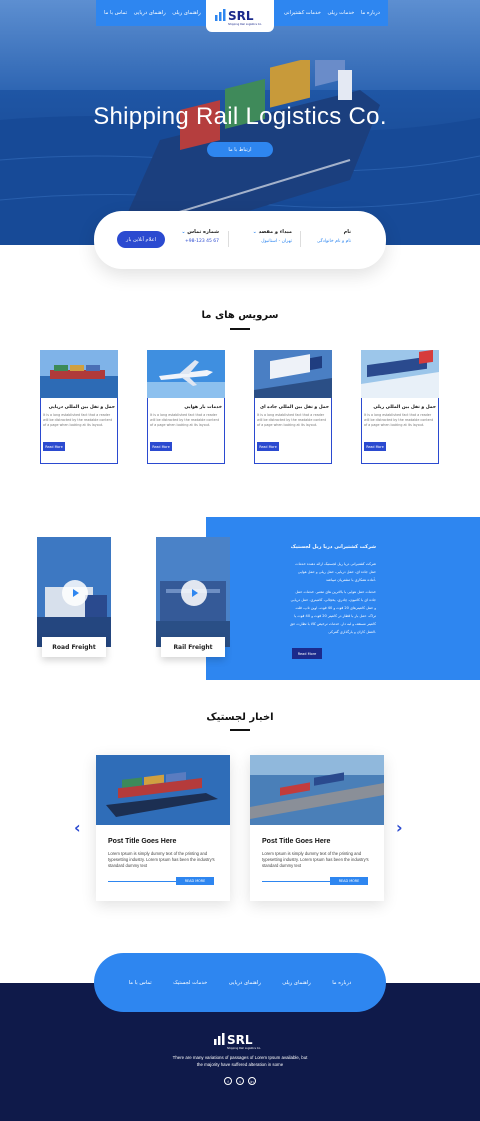 This screenshot has height=1121, width=480. What do you see at coordinates (186, 13) in the screenshot?
I see `nav-item-rail-guide: راهنمای ریلی` at bounding box center [186, 13].